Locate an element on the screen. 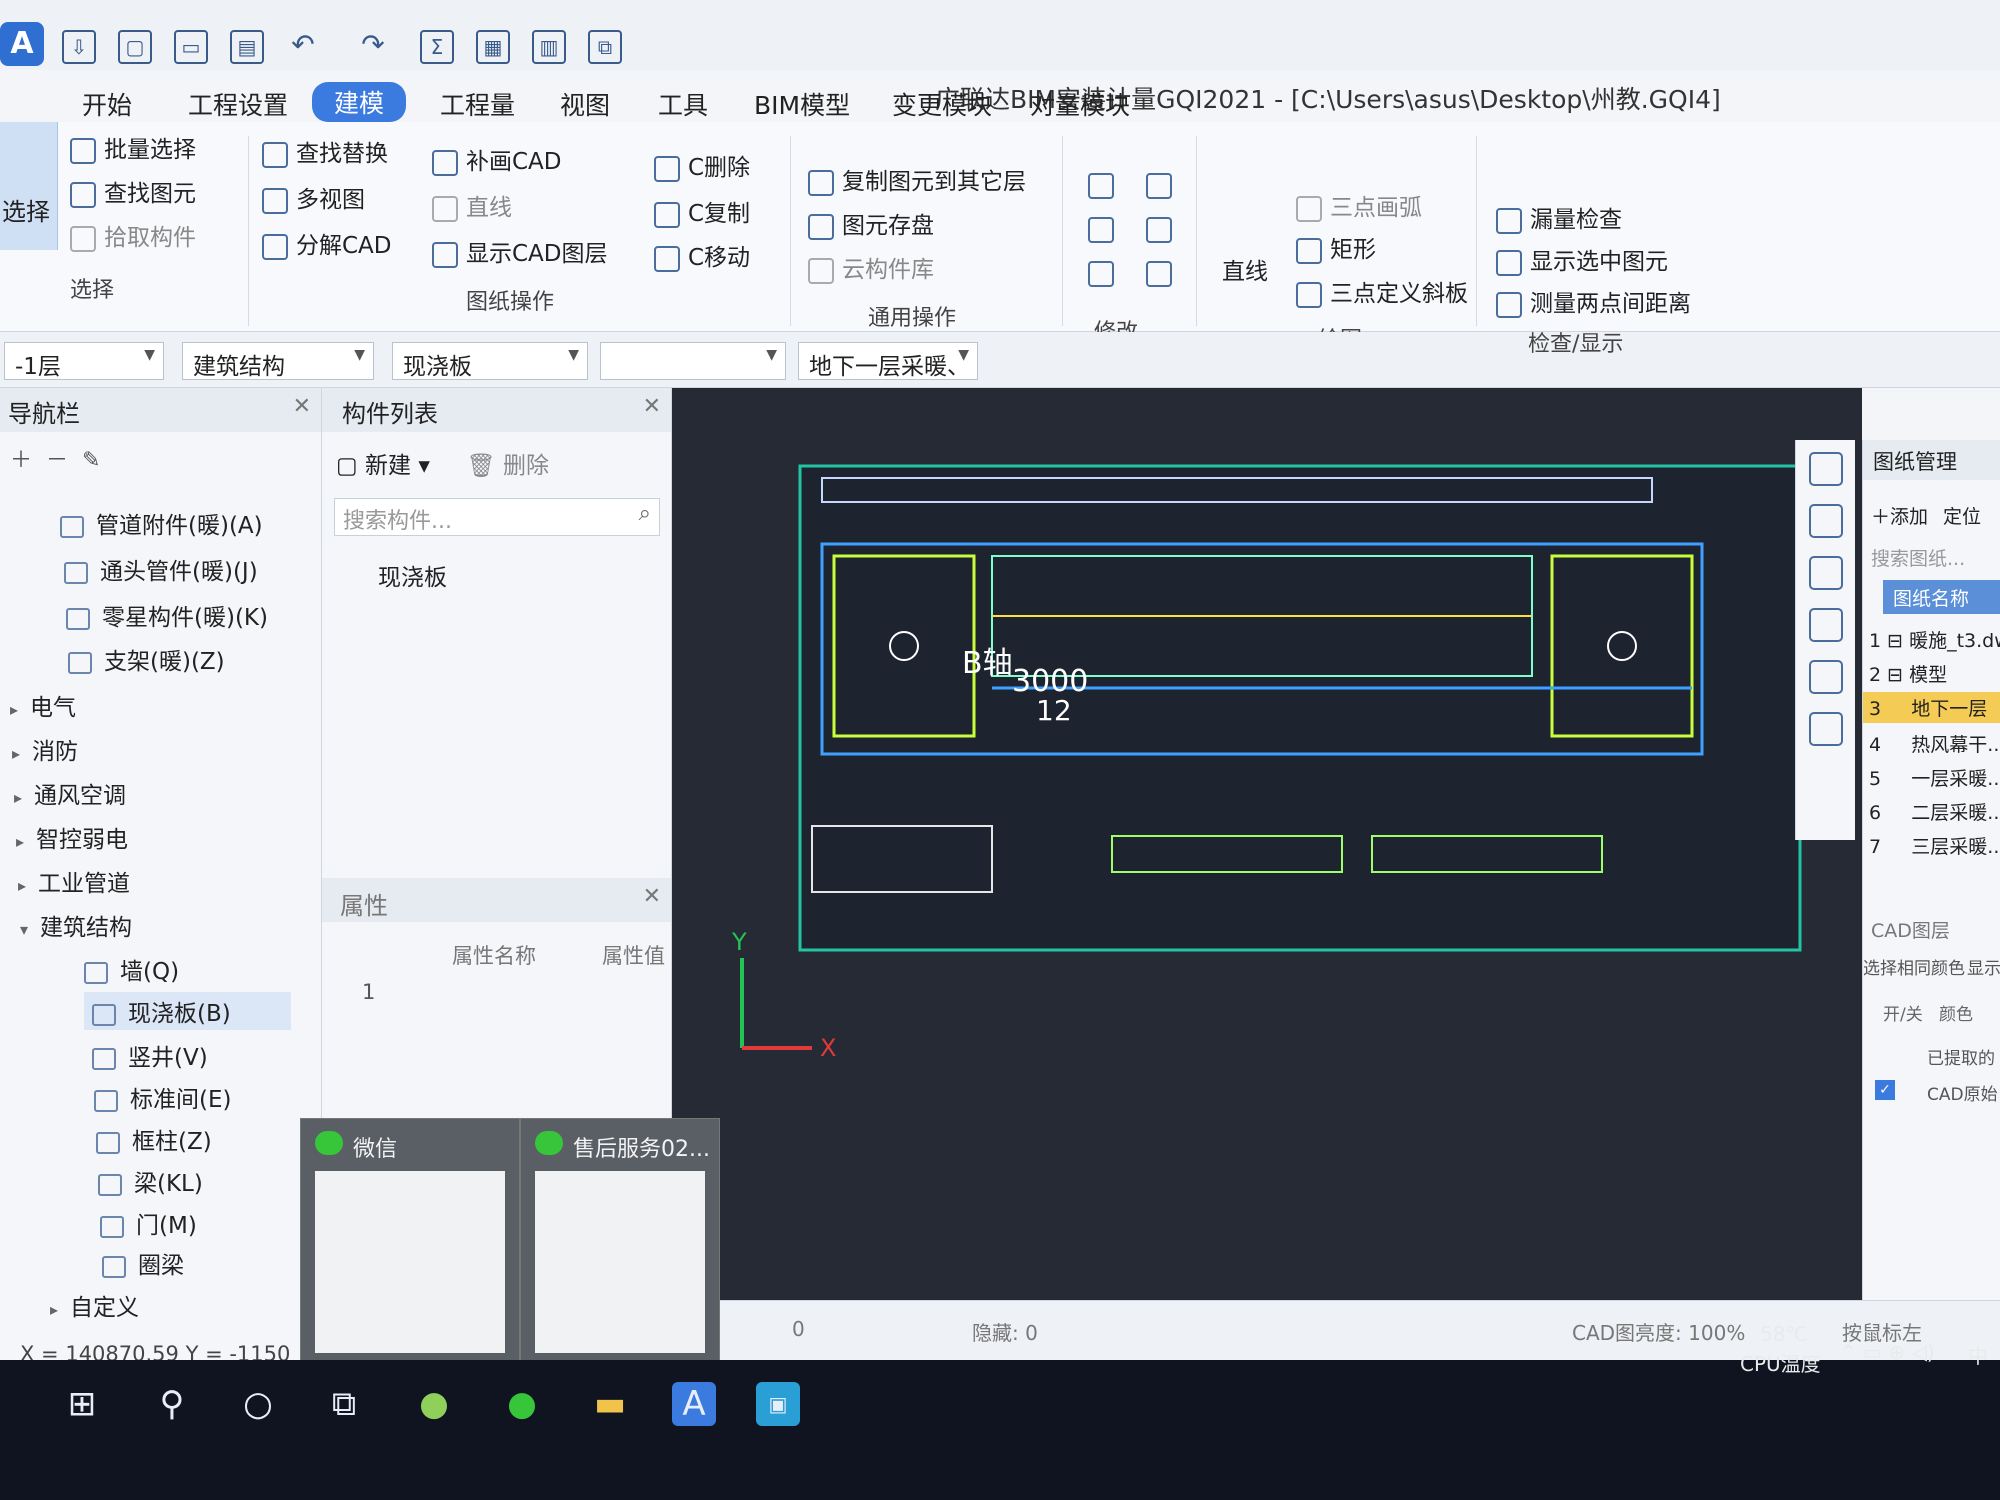 The image size is (2000, 1500). delete-tool is located at coordinates (1105, 273).